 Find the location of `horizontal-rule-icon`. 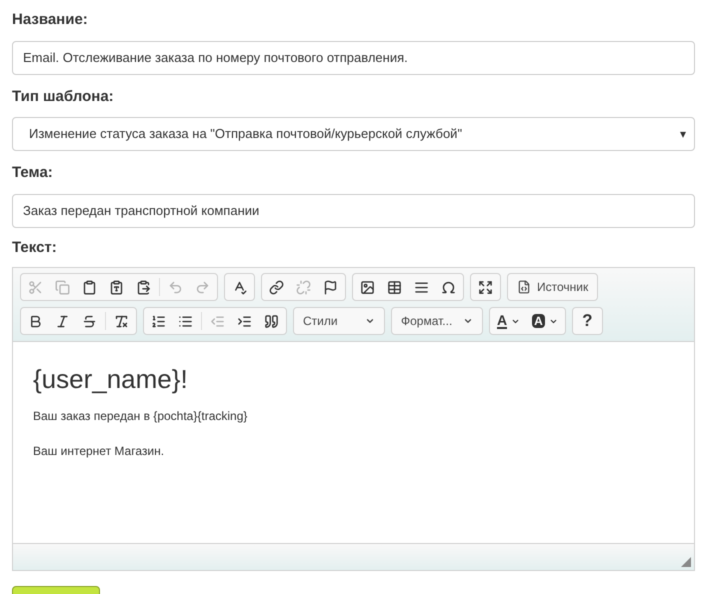

horizontal-rule-icon is located at coordinates (421, 287).